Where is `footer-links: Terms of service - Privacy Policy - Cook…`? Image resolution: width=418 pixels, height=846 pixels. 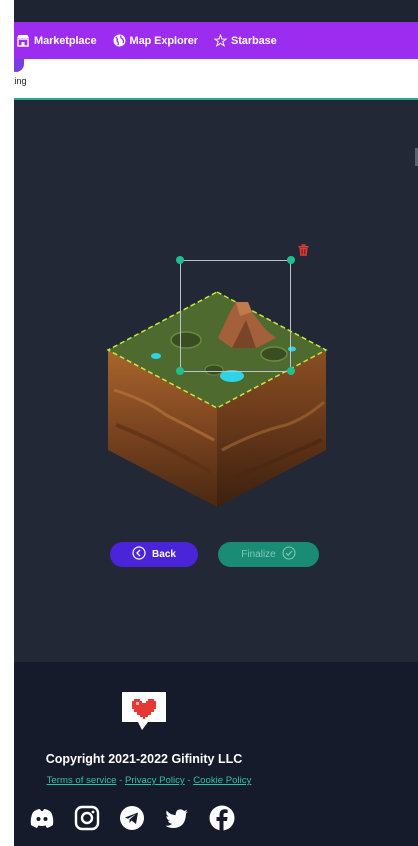 footer-links: Terms of service - Privacy Policy - Cook… is located at coordinates (149, 780).